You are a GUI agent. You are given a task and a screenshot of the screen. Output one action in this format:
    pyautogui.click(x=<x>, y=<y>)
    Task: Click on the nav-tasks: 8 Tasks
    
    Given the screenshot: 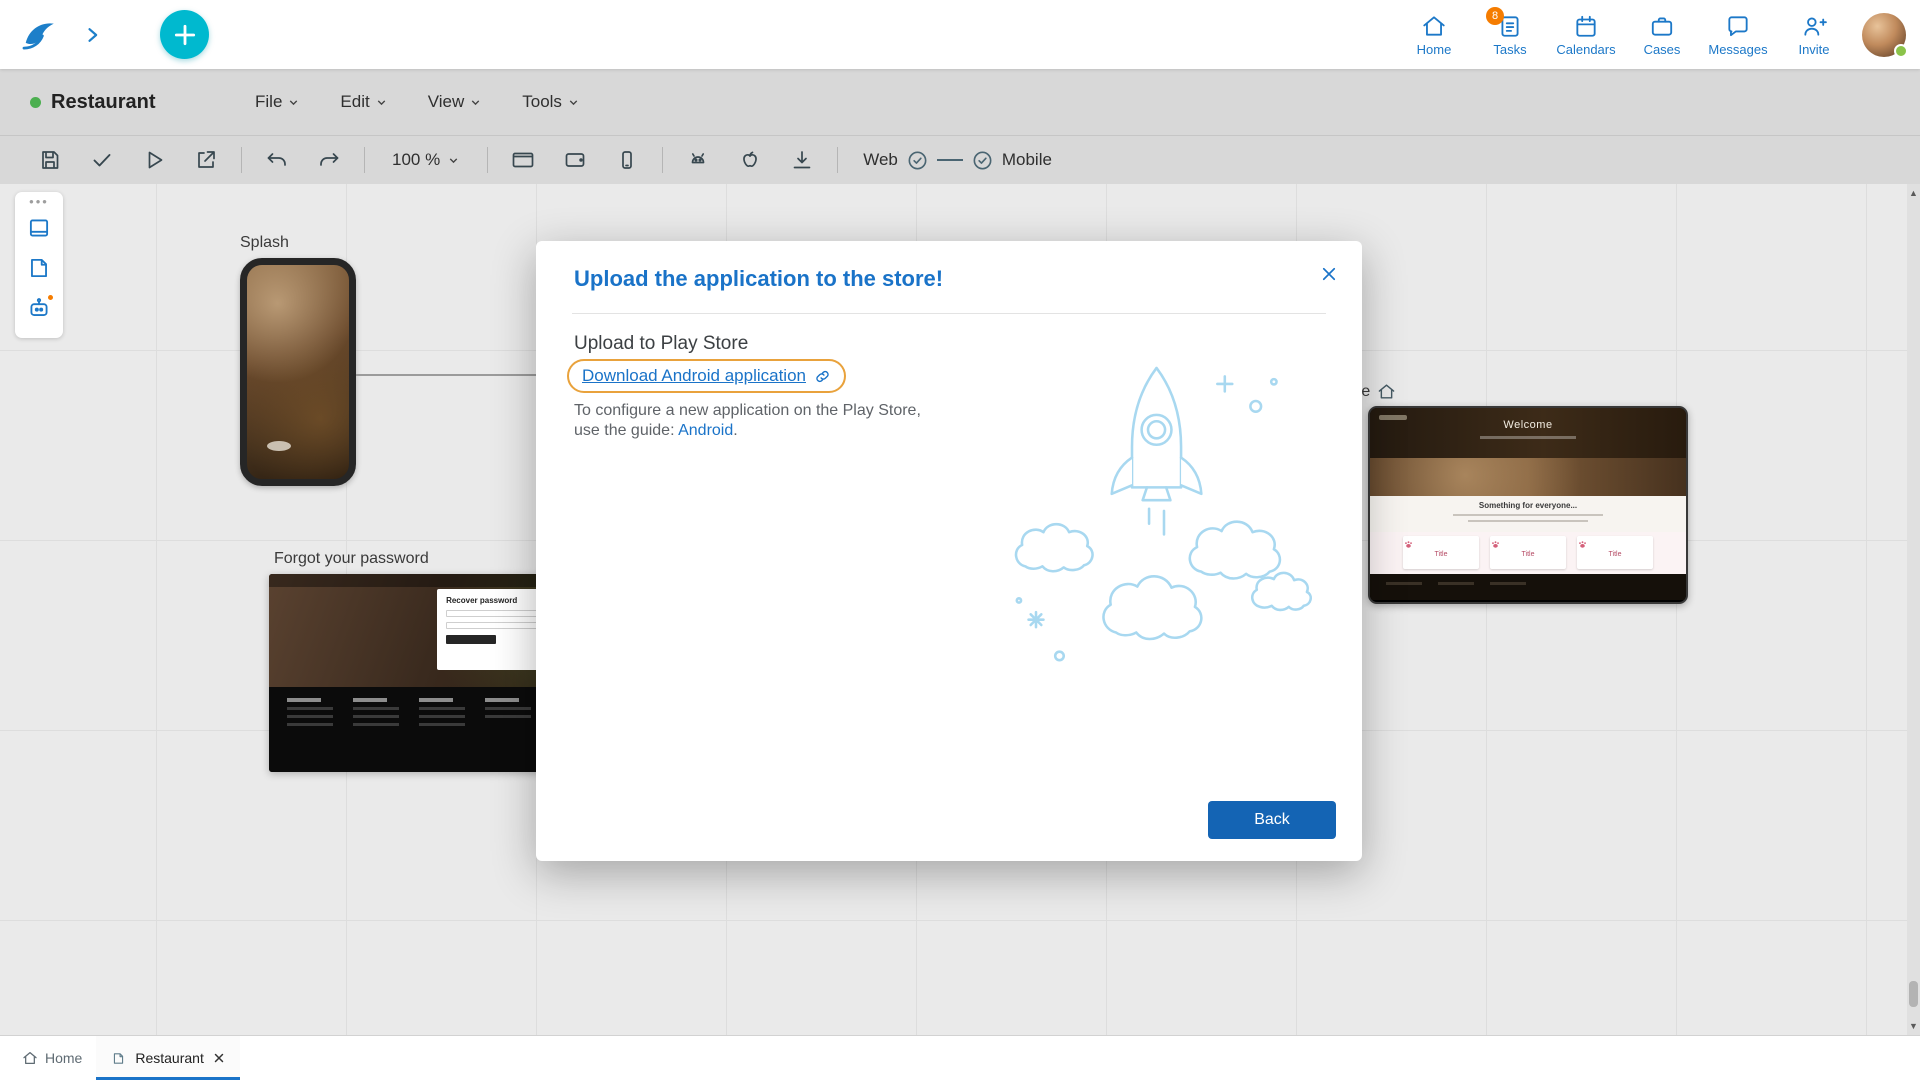 What is the action you would take?
    pyautogui.click(x=1510, y=31)
    